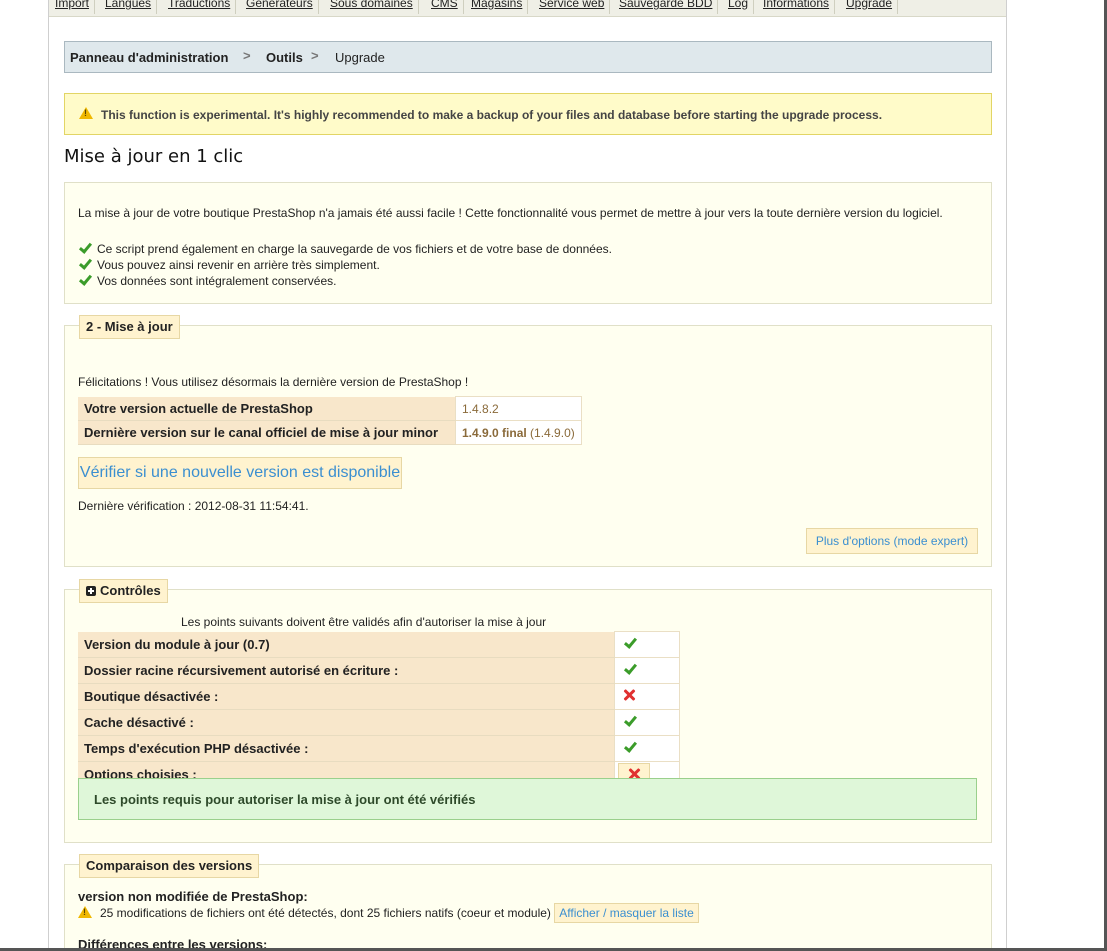 Image resolution: width=1107 pixels, height=951 pixels. Describe the element at coordinates (149, 57) in the screenshot. I see `breadcrumb-item-admin: Panneau d'administration` at that location.